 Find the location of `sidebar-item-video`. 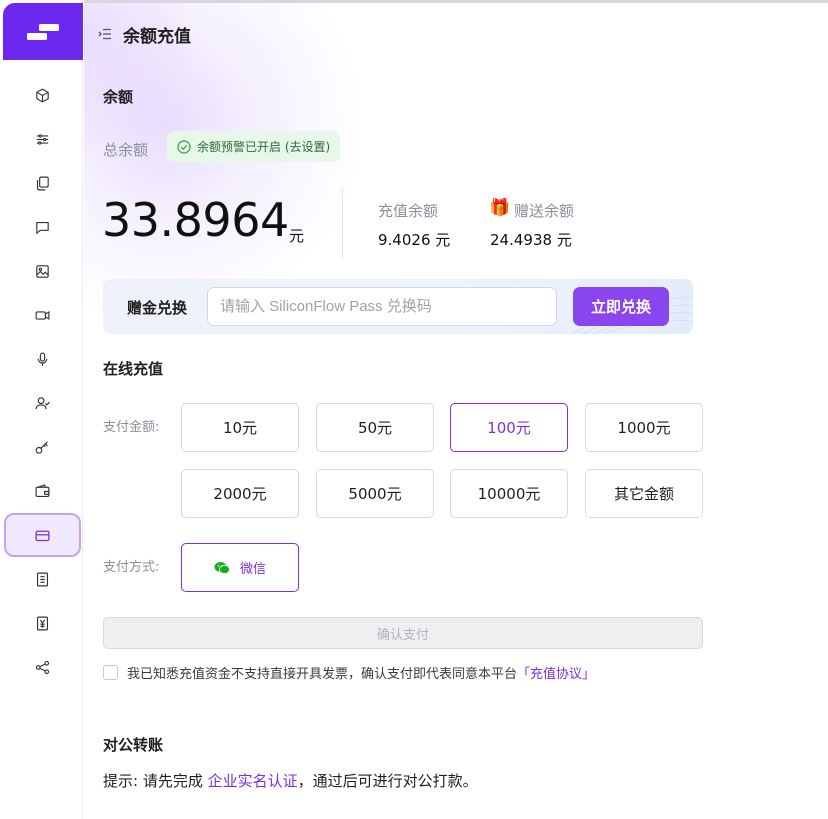

sidebar-item-video is located at coordinates (42, 315).